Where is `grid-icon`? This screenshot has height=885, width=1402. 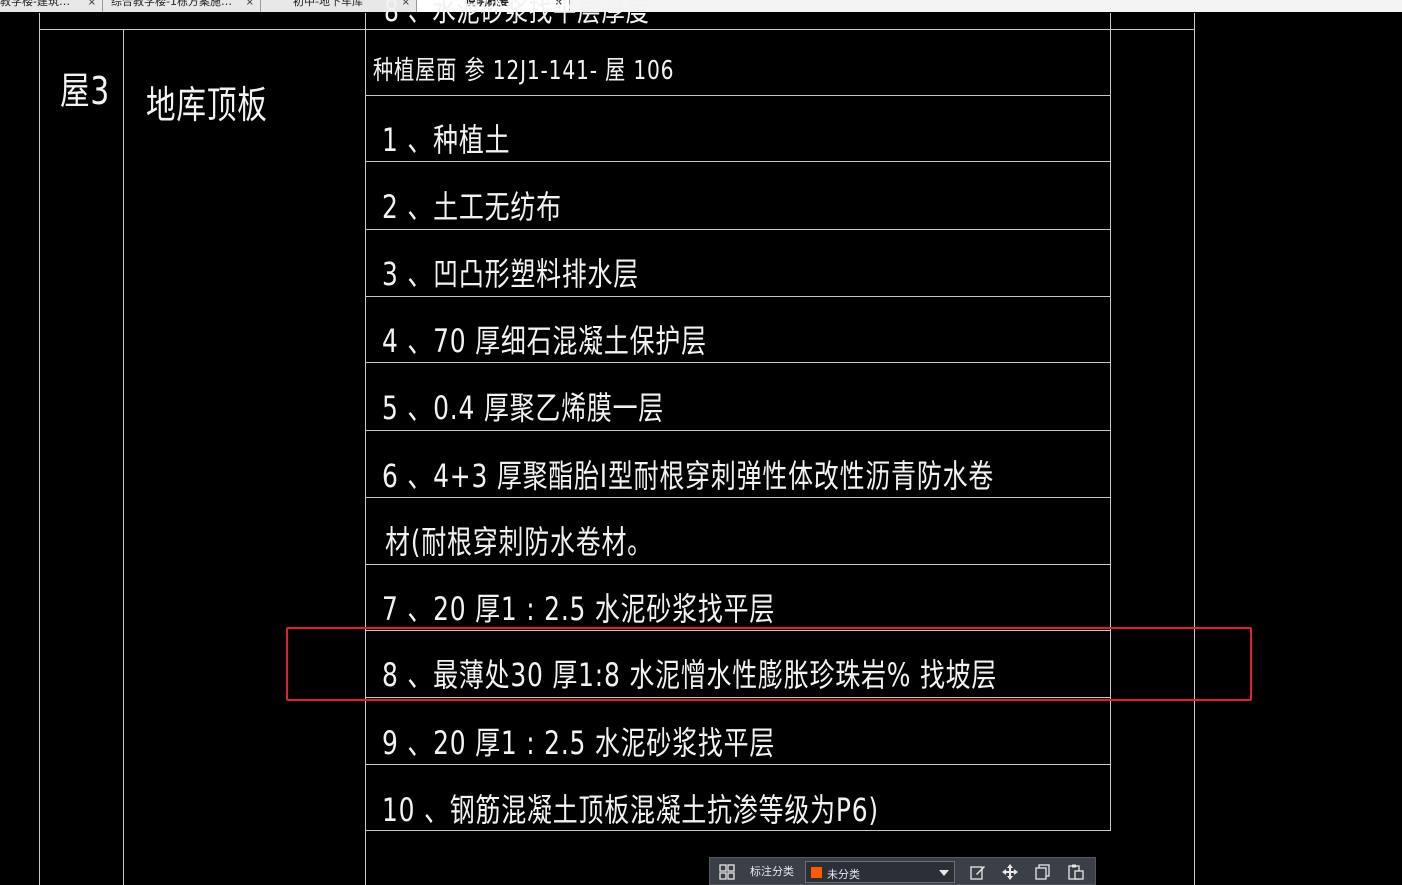
grid-icon is located at coordinates (727, 872).